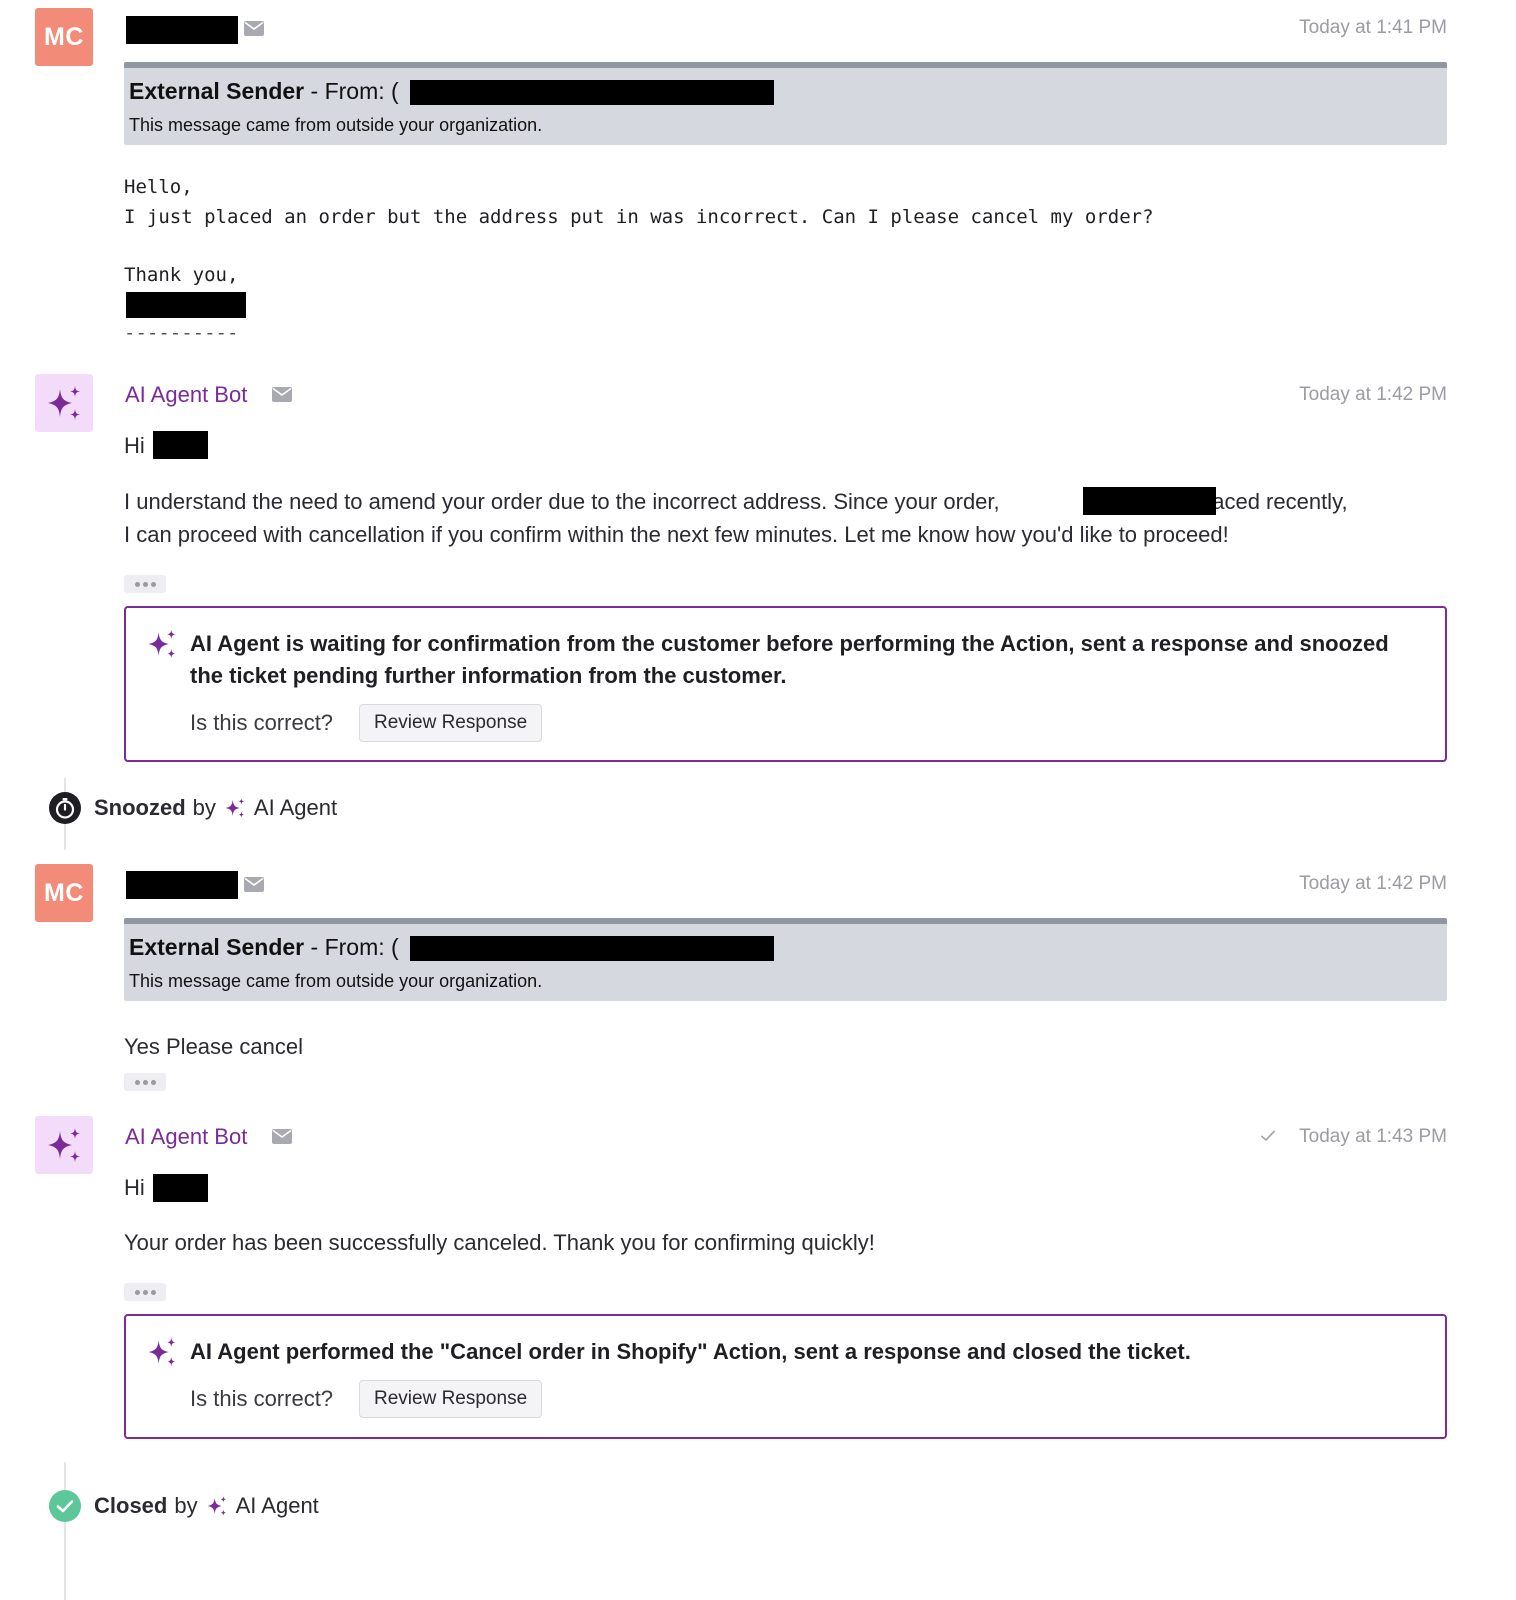 The image size is (1516, 1600). Describe the element at coordinates (65, 1531) in the screenshot. I see `timeline-line` at that location.